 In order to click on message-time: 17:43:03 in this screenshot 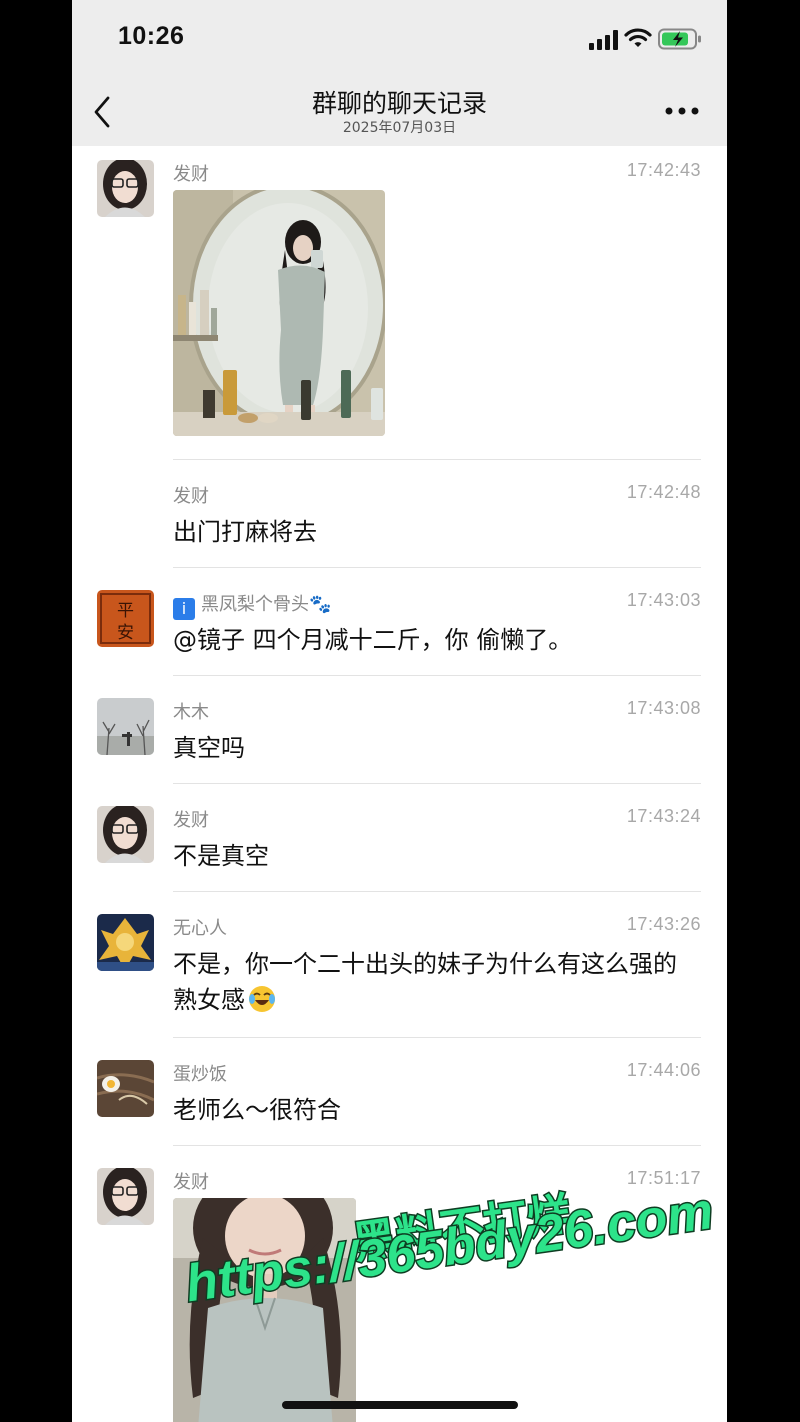, I will do `click(663, 600)`.